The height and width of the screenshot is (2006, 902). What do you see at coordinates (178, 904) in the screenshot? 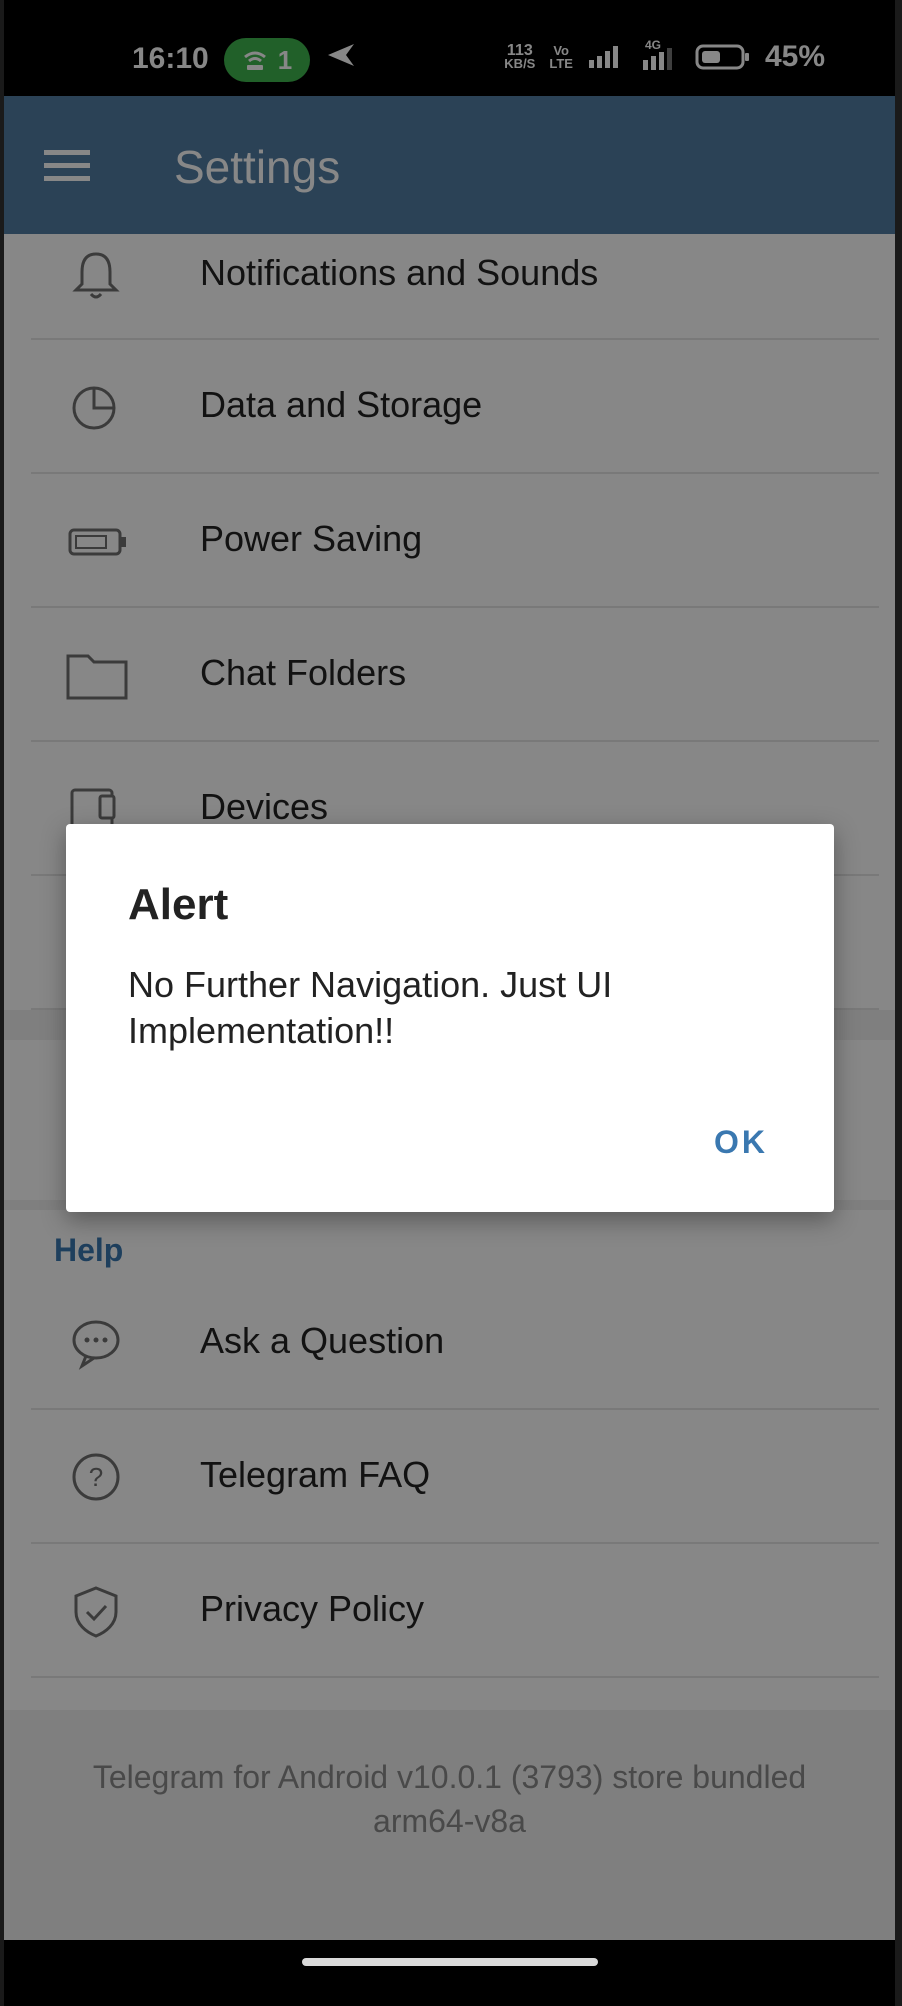
I see `dialog-title: Alert` at bounding box center [178, 904].